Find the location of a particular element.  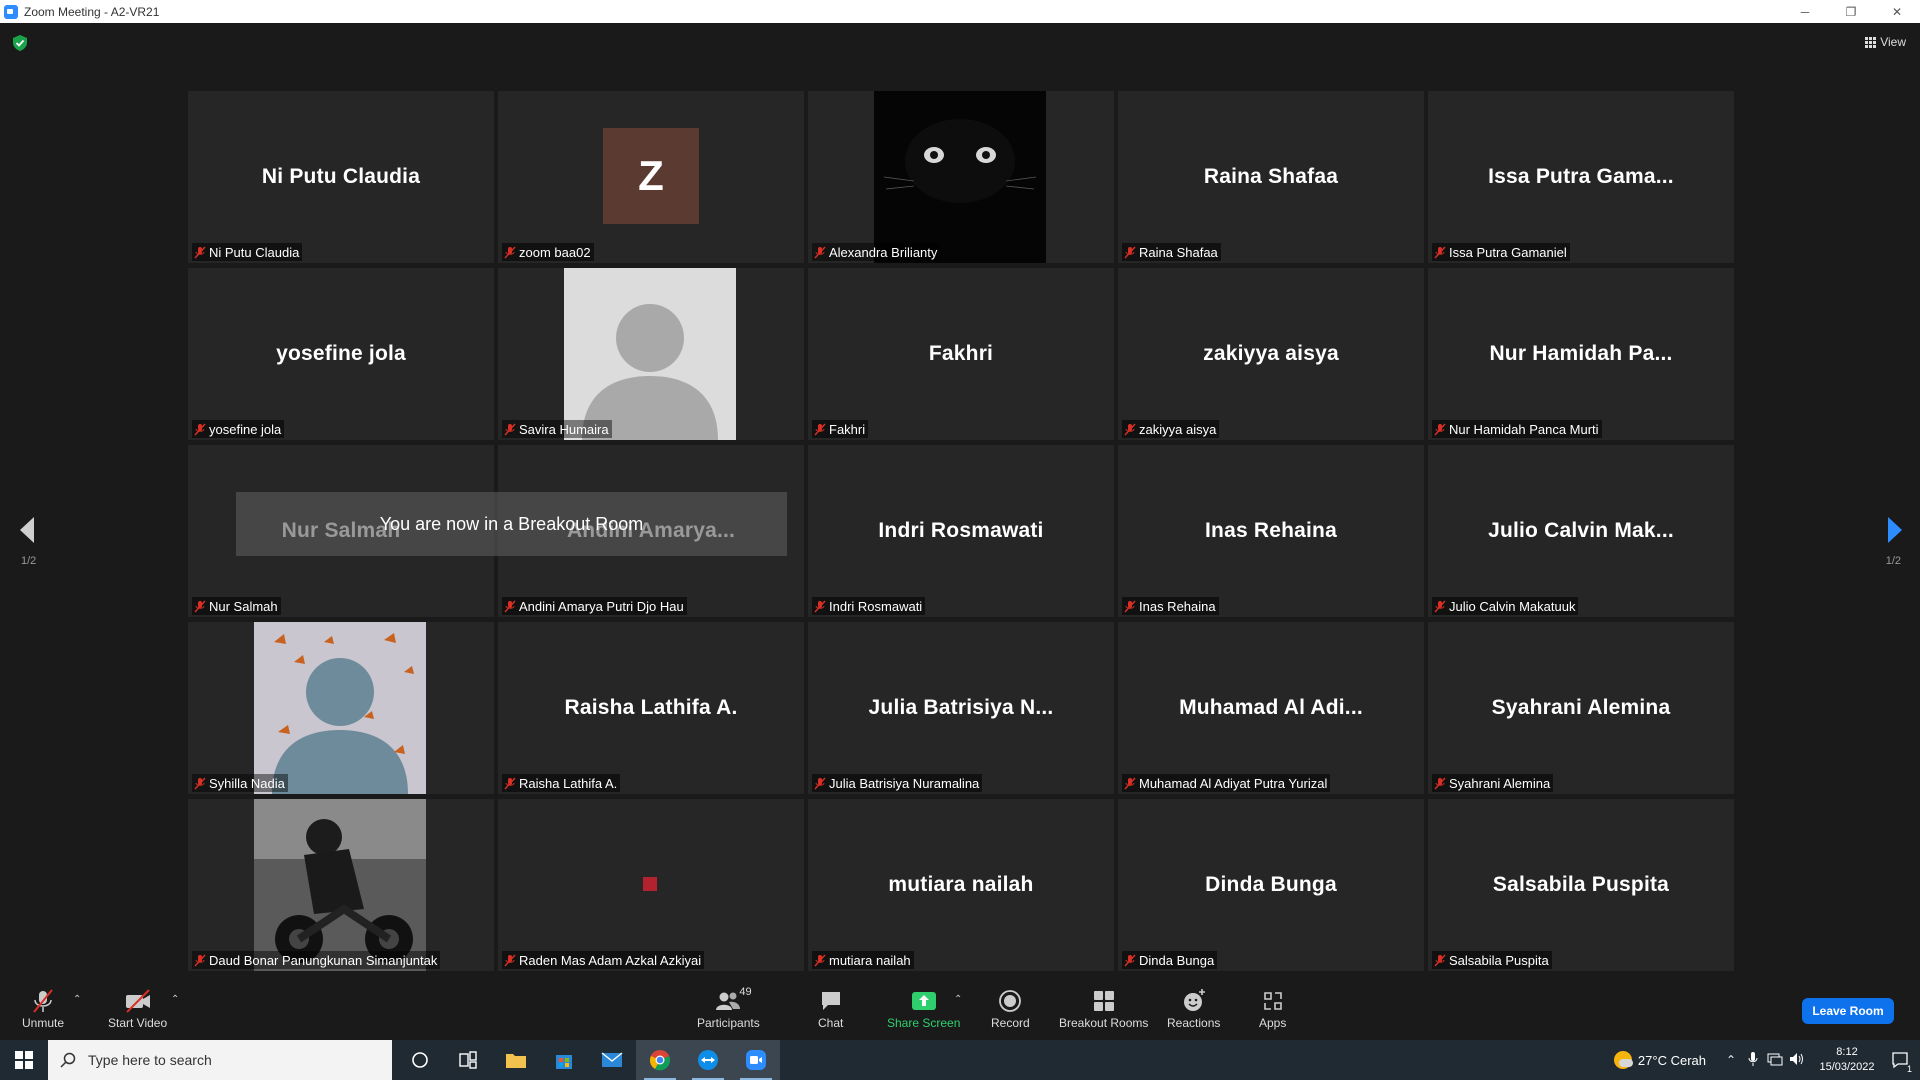

chrome-icon is located at coordinates (660, 1060).